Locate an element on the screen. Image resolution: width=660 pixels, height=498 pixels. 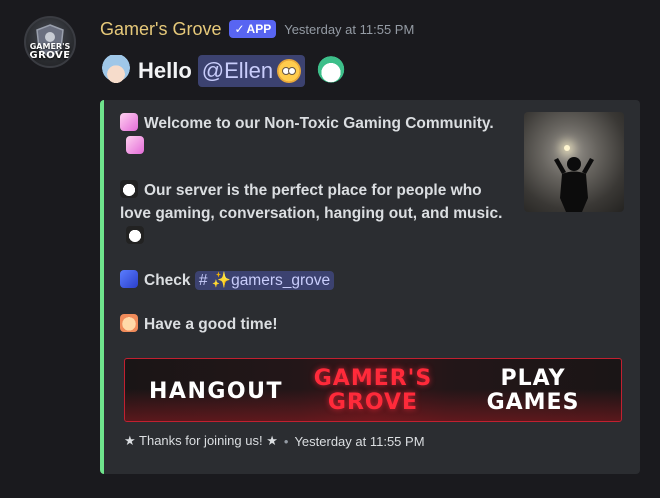
username: Gamer's Grove is located at coordinates (160, 29).